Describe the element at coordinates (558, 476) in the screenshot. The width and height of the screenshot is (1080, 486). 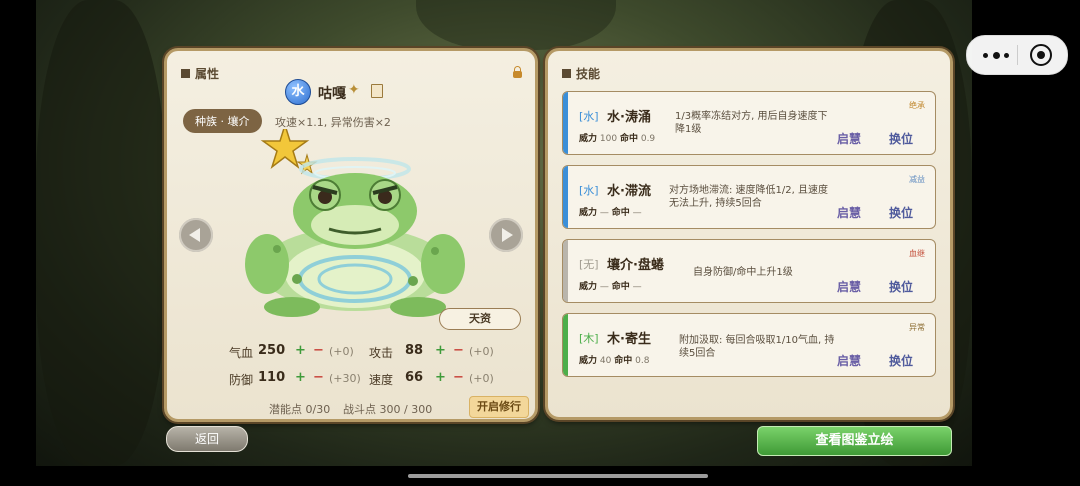
I see `home-indicator` at that location.